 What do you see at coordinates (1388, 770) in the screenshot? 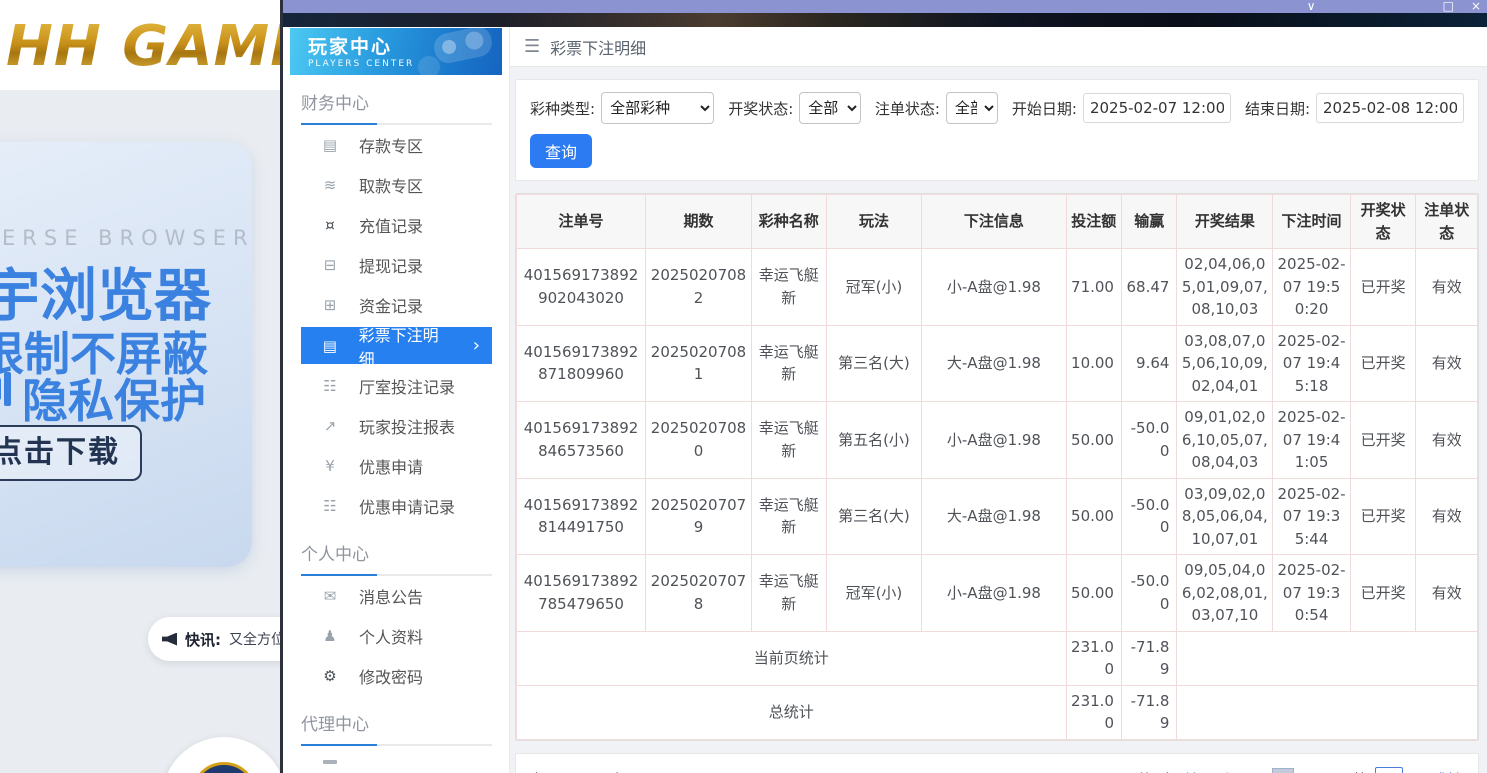
I see `page-jump-input` at bounding box center [1388, 770].